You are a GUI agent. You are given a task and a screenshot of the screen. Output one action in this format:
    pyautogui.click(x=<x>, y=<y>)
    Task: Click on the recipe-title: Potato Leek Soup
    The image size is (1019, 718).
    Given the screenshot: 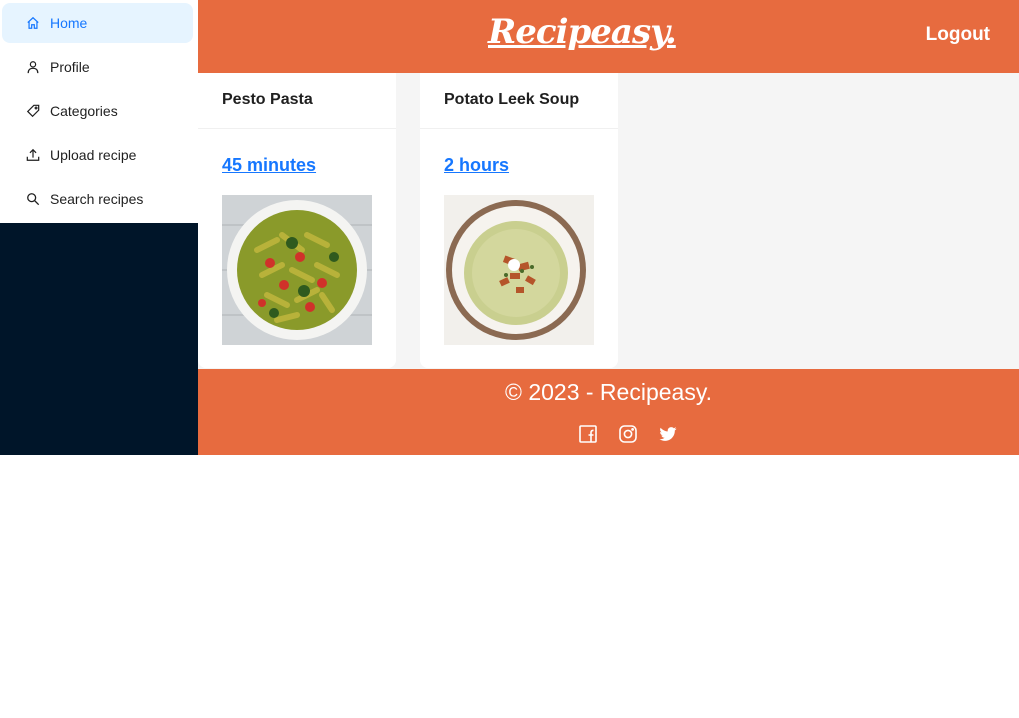 What is the action you would take?
    pyautogui.click(x=519, y=101)
    